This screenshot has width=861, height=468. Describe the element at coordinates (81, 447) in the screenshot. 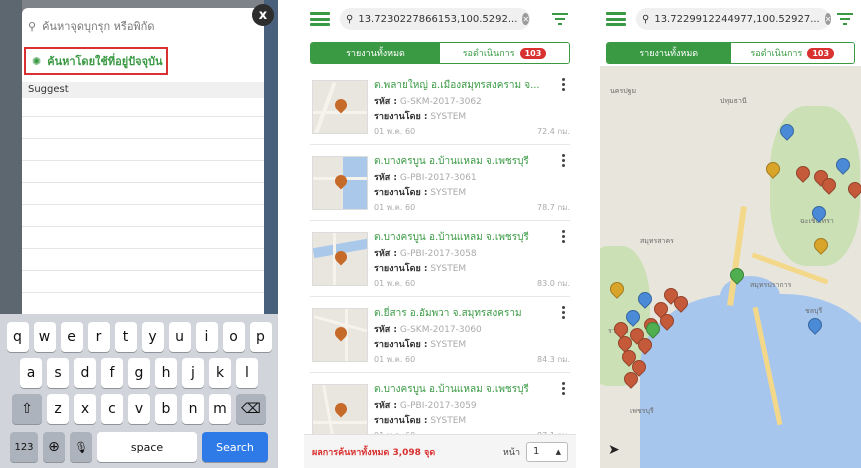

I see `microphone-key: 🎙` at that location.